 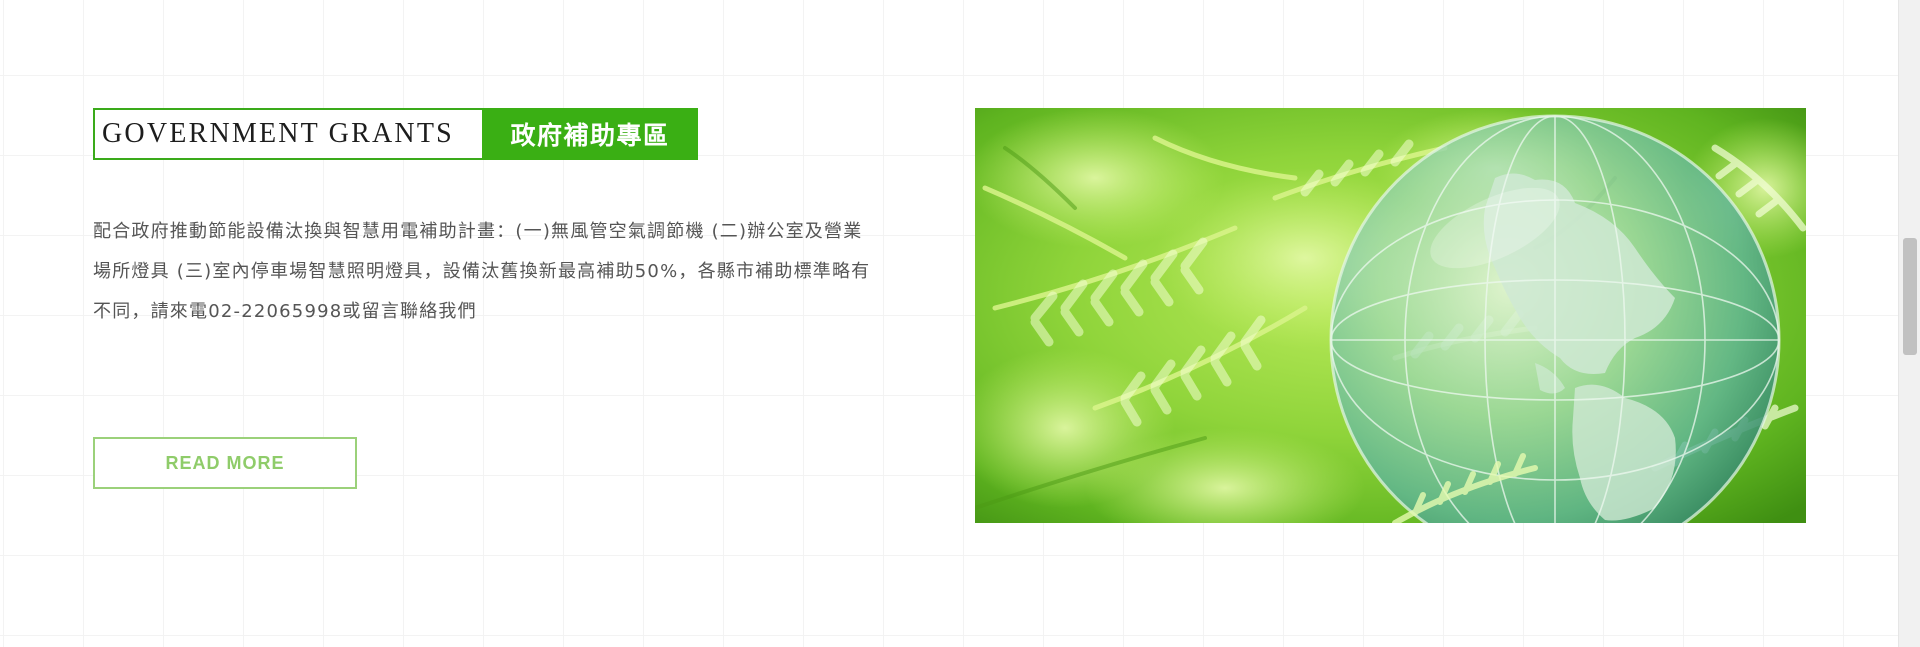 I want to click on scrollbar-thumb, so click(x=1910, y=296).